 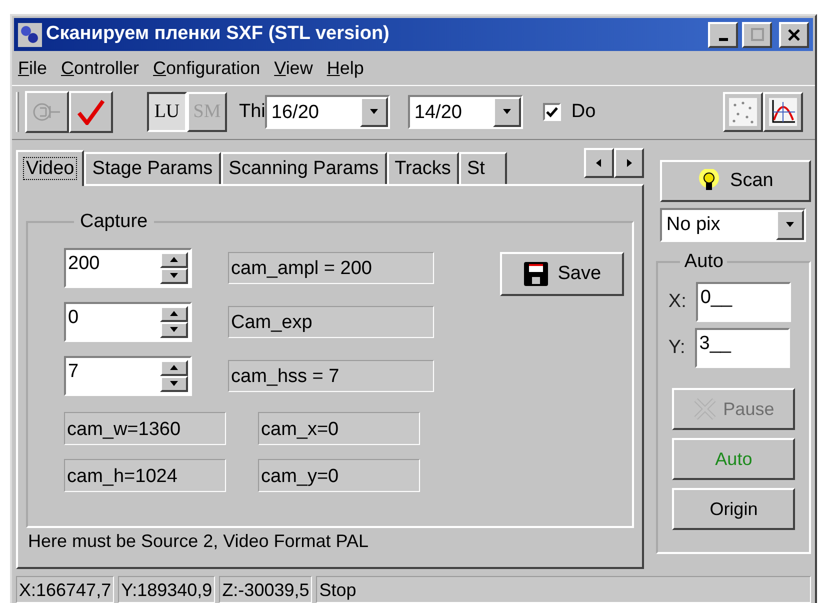 I want to click on app-icon, so click(x=30, y=34).